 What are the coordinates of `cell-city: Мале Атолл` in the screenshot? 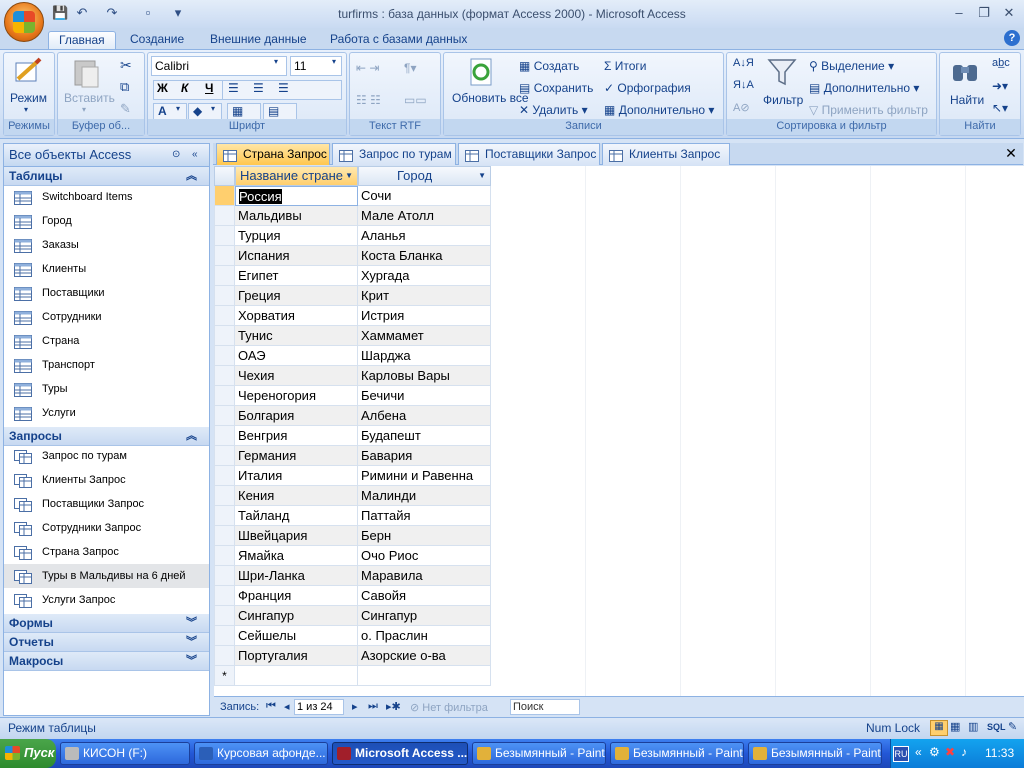 It's located at (424, 216).